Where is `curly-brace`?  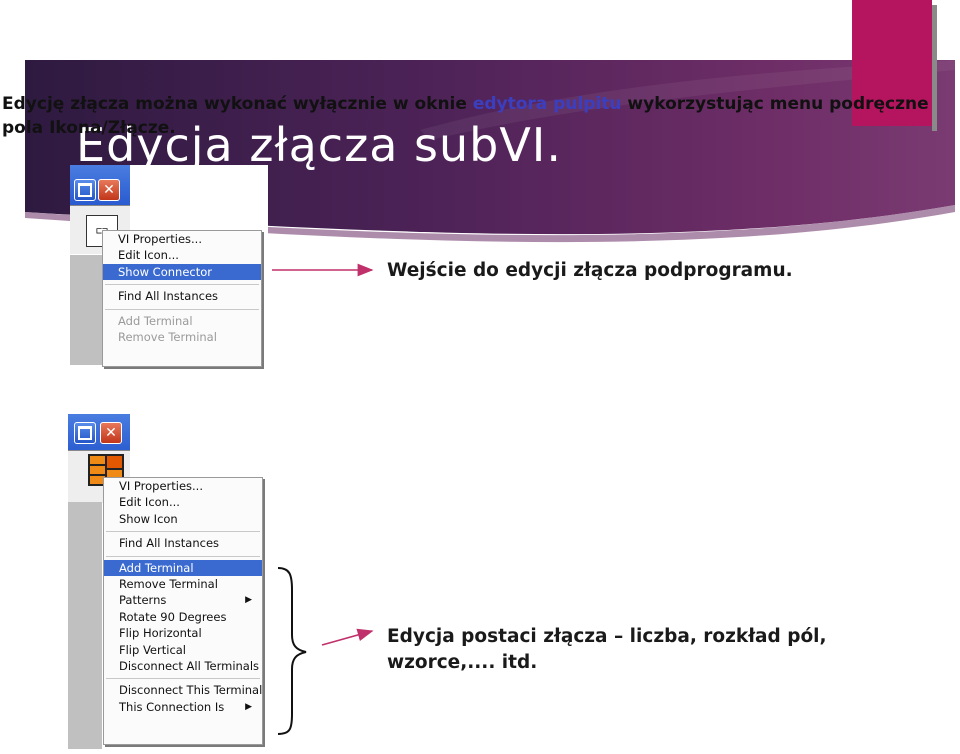
curly-brace is located at coordinates (292, 651).